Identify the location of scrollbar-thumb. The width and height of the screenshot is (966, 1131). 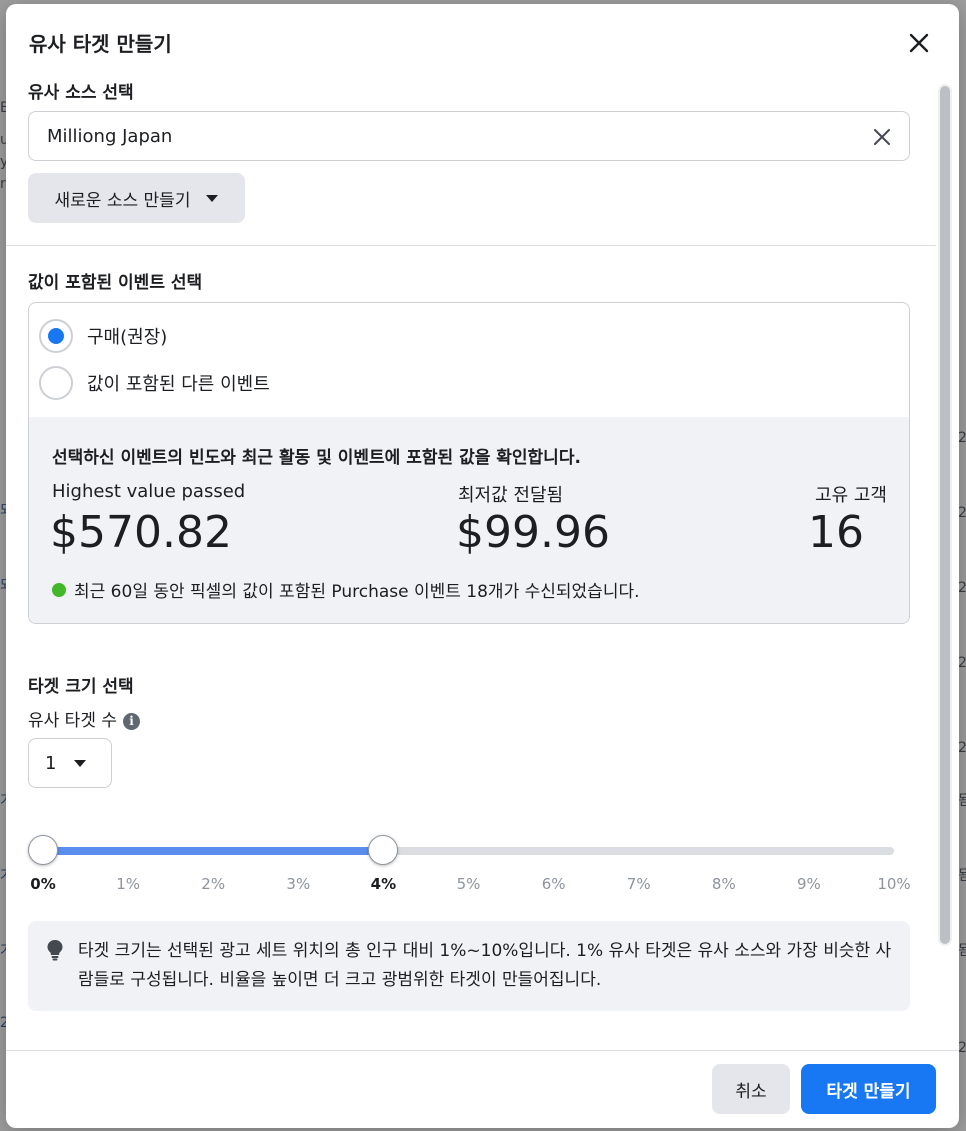
(945, 515).